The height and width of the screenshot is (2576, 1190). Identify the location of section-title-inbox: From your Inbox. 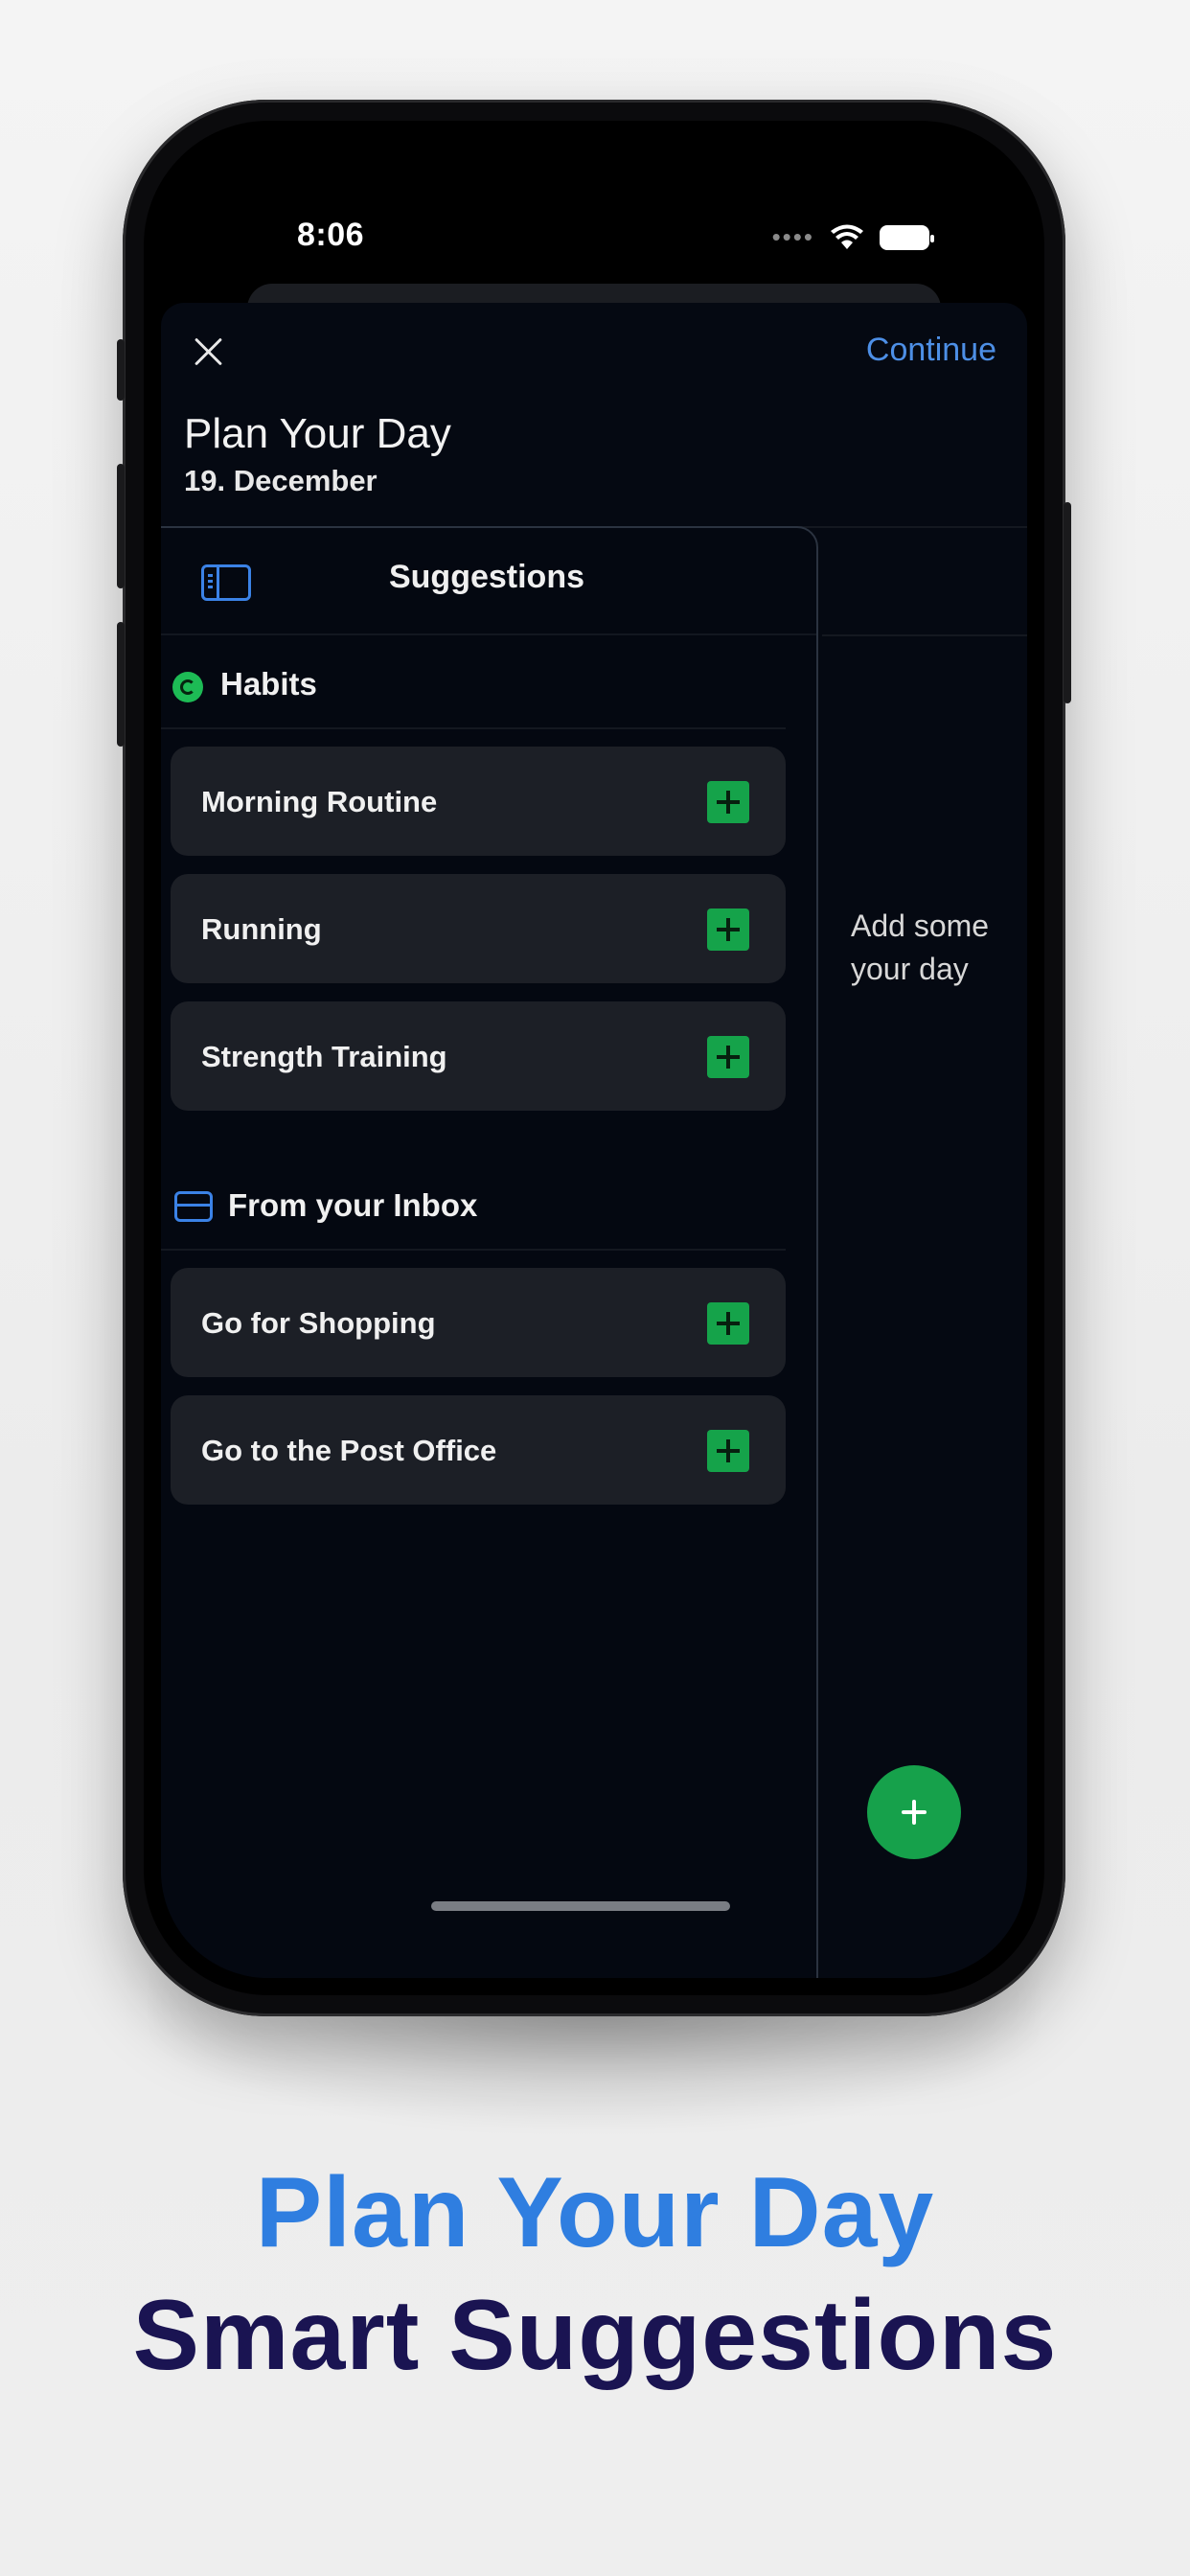
(353, 1205).